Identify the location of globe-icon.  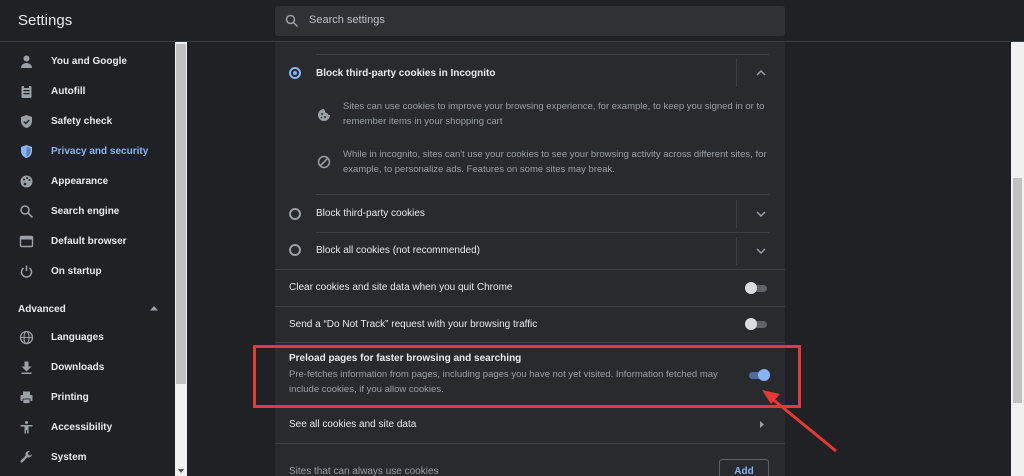
(26, 337).